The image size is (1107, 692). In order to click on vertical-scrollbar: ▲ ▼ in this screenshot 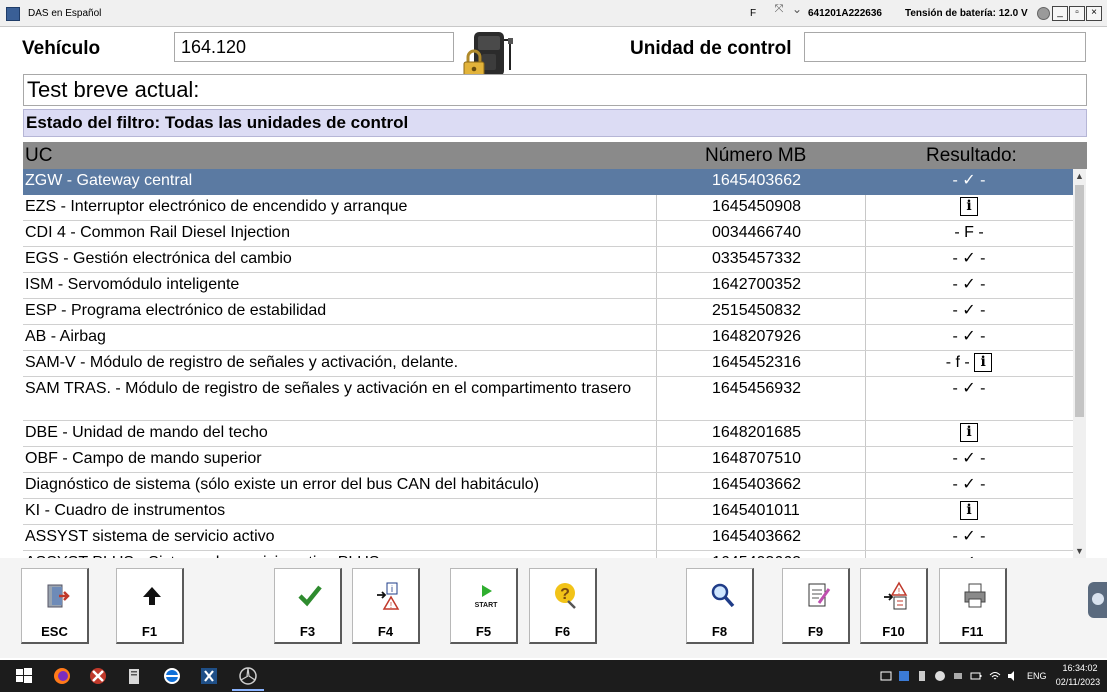, I will do `click(1079, 363)`.